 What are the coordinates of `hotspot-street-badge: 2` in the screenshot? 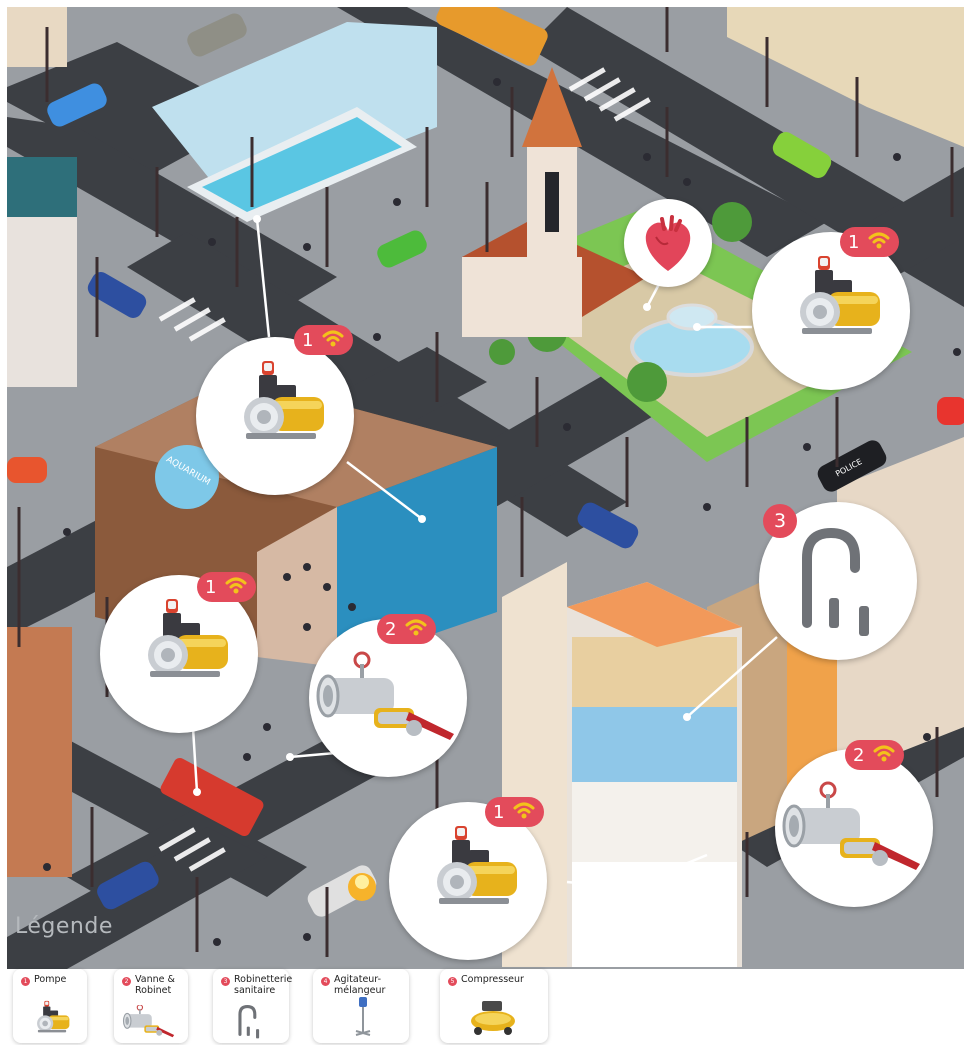 It's located at (875, 755).